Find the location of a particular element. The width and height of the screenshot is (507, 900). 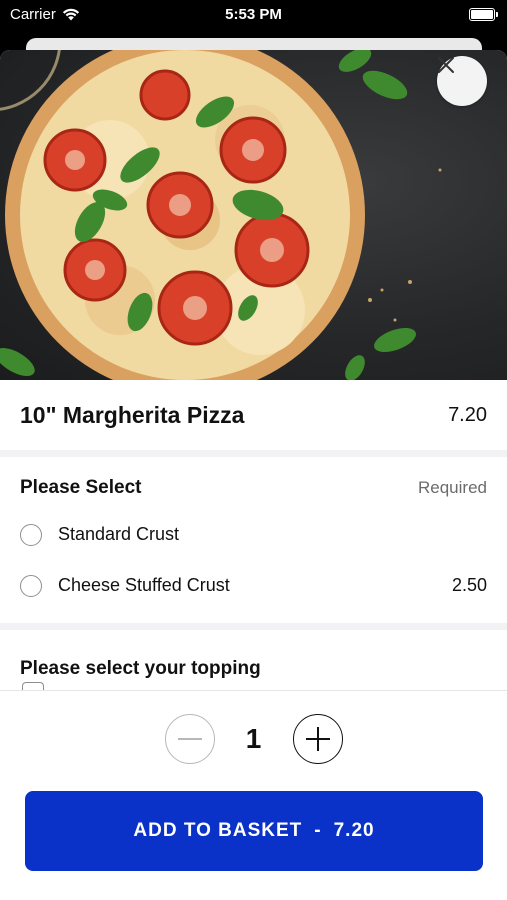

add-to-basket-button: ADD TO BASKET - 7.20 is located at coordinates (254, 831).